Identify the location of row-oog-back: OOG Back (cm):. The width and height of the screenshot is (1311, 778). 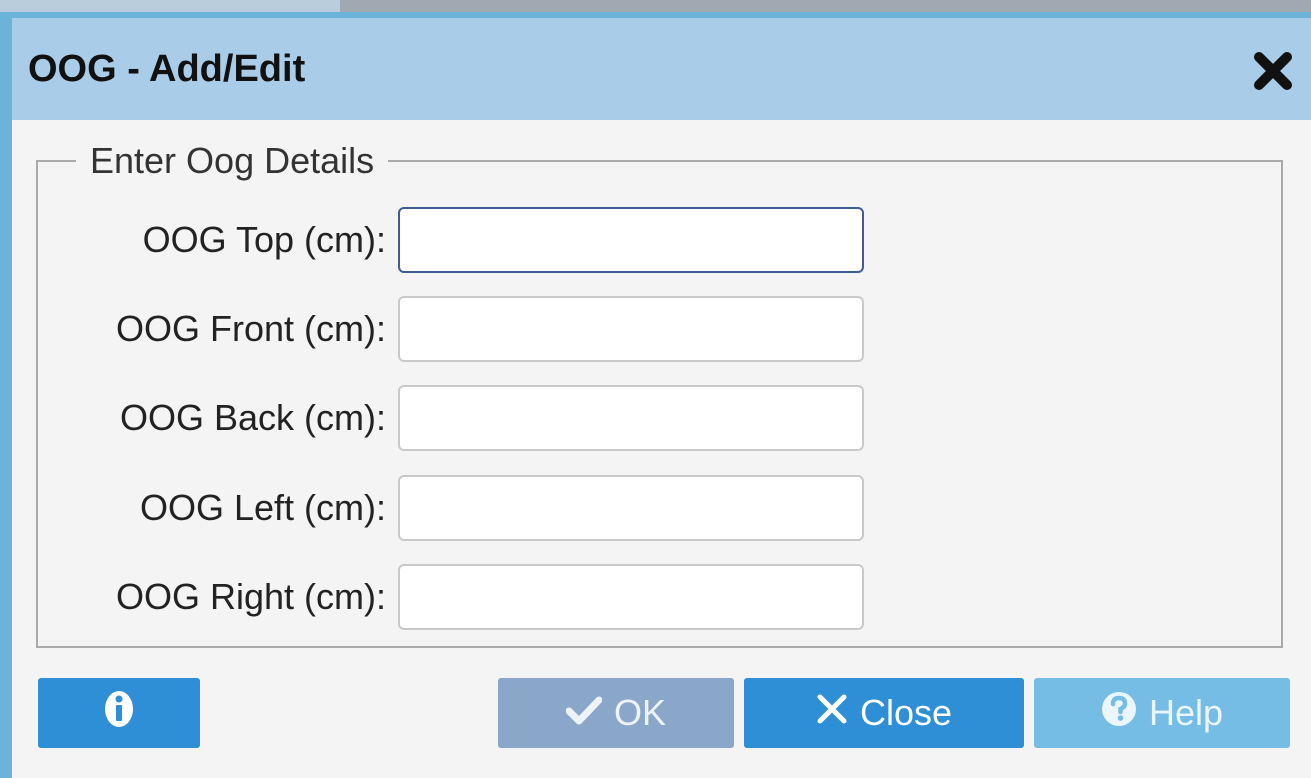
(199, 418).